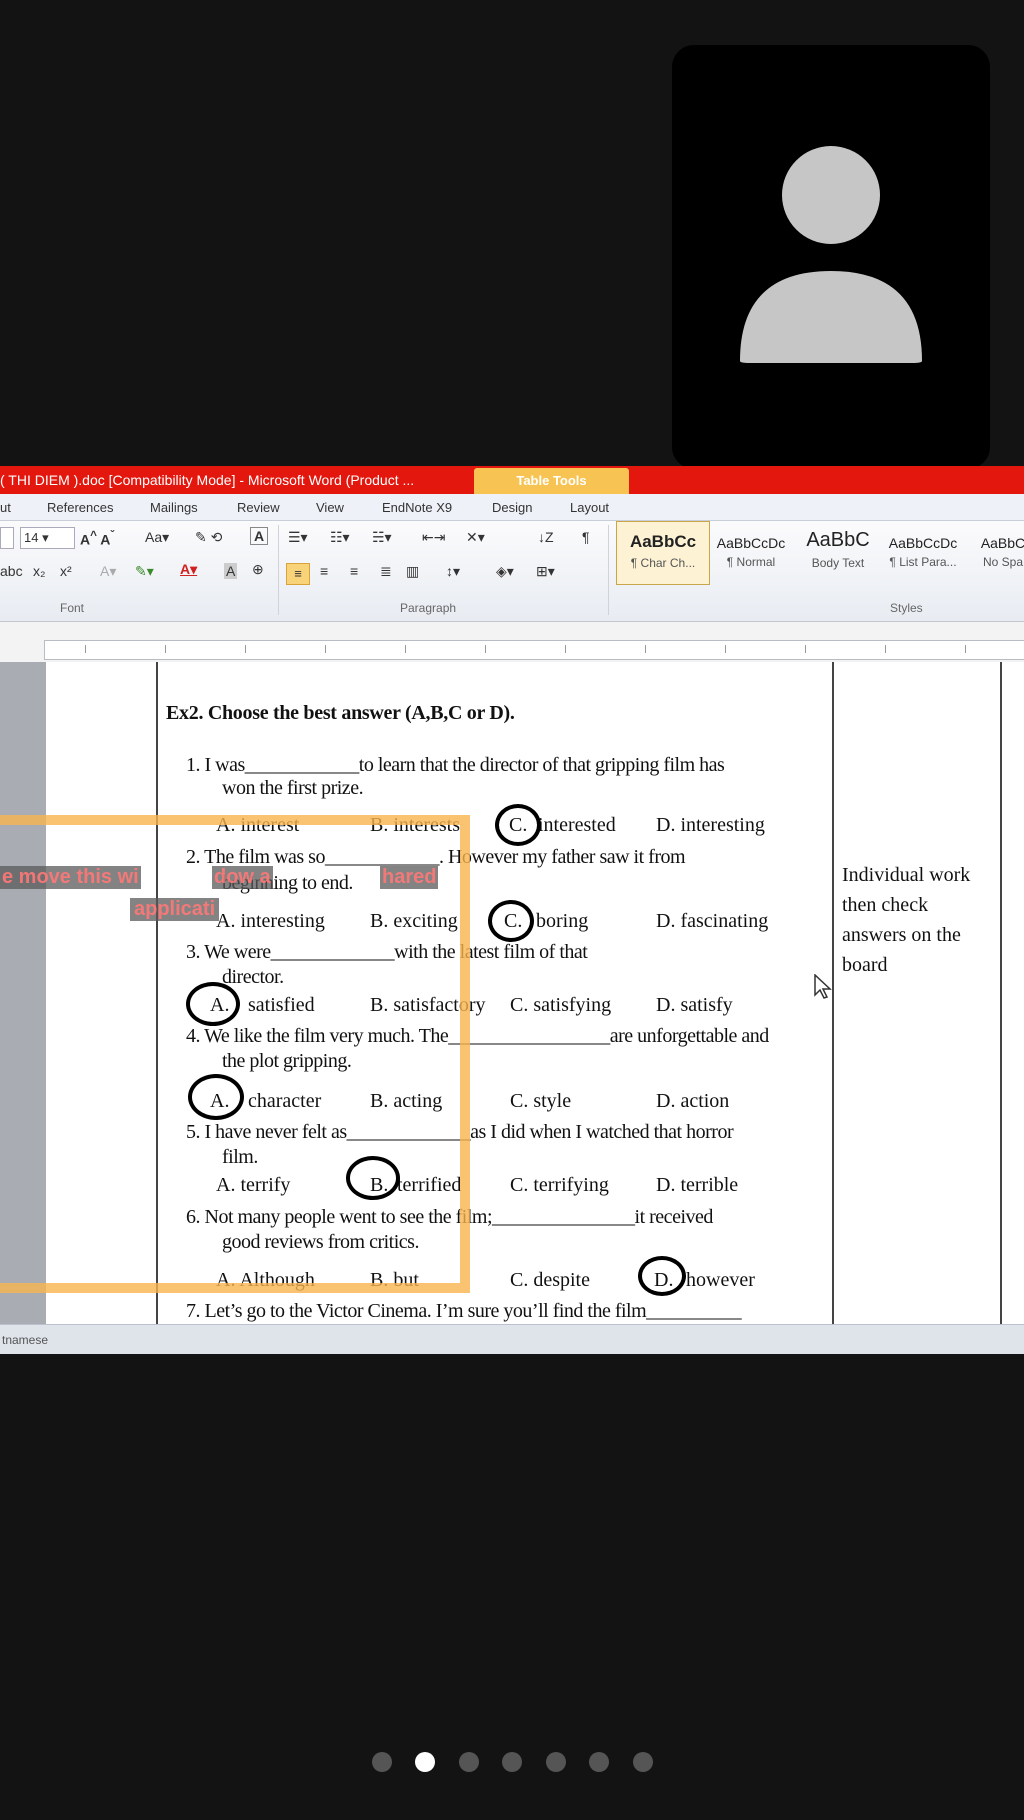 The image size is (1024, 1820). What do you see at coordinates (545, 571) in the screenshot?
I see `borders-icon: ⊞▾` at bounding box center [545, 571].